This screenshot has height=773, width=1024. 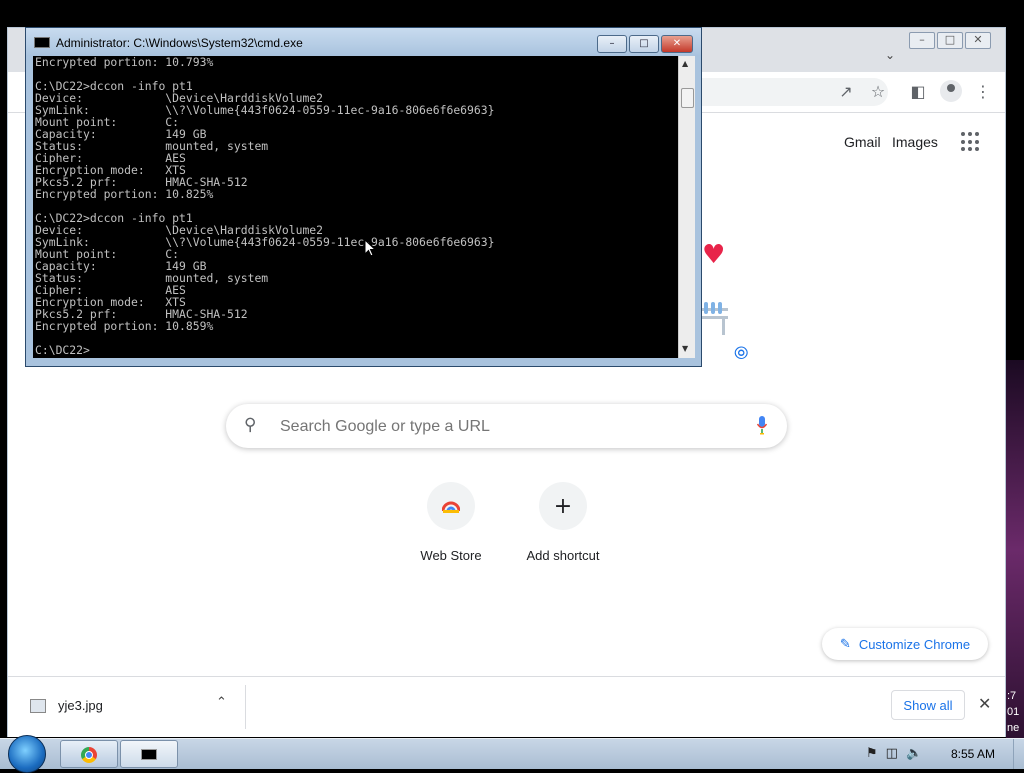 I want to click on cmd-window-controls: – □ ✕, so click(x=645, y=44).